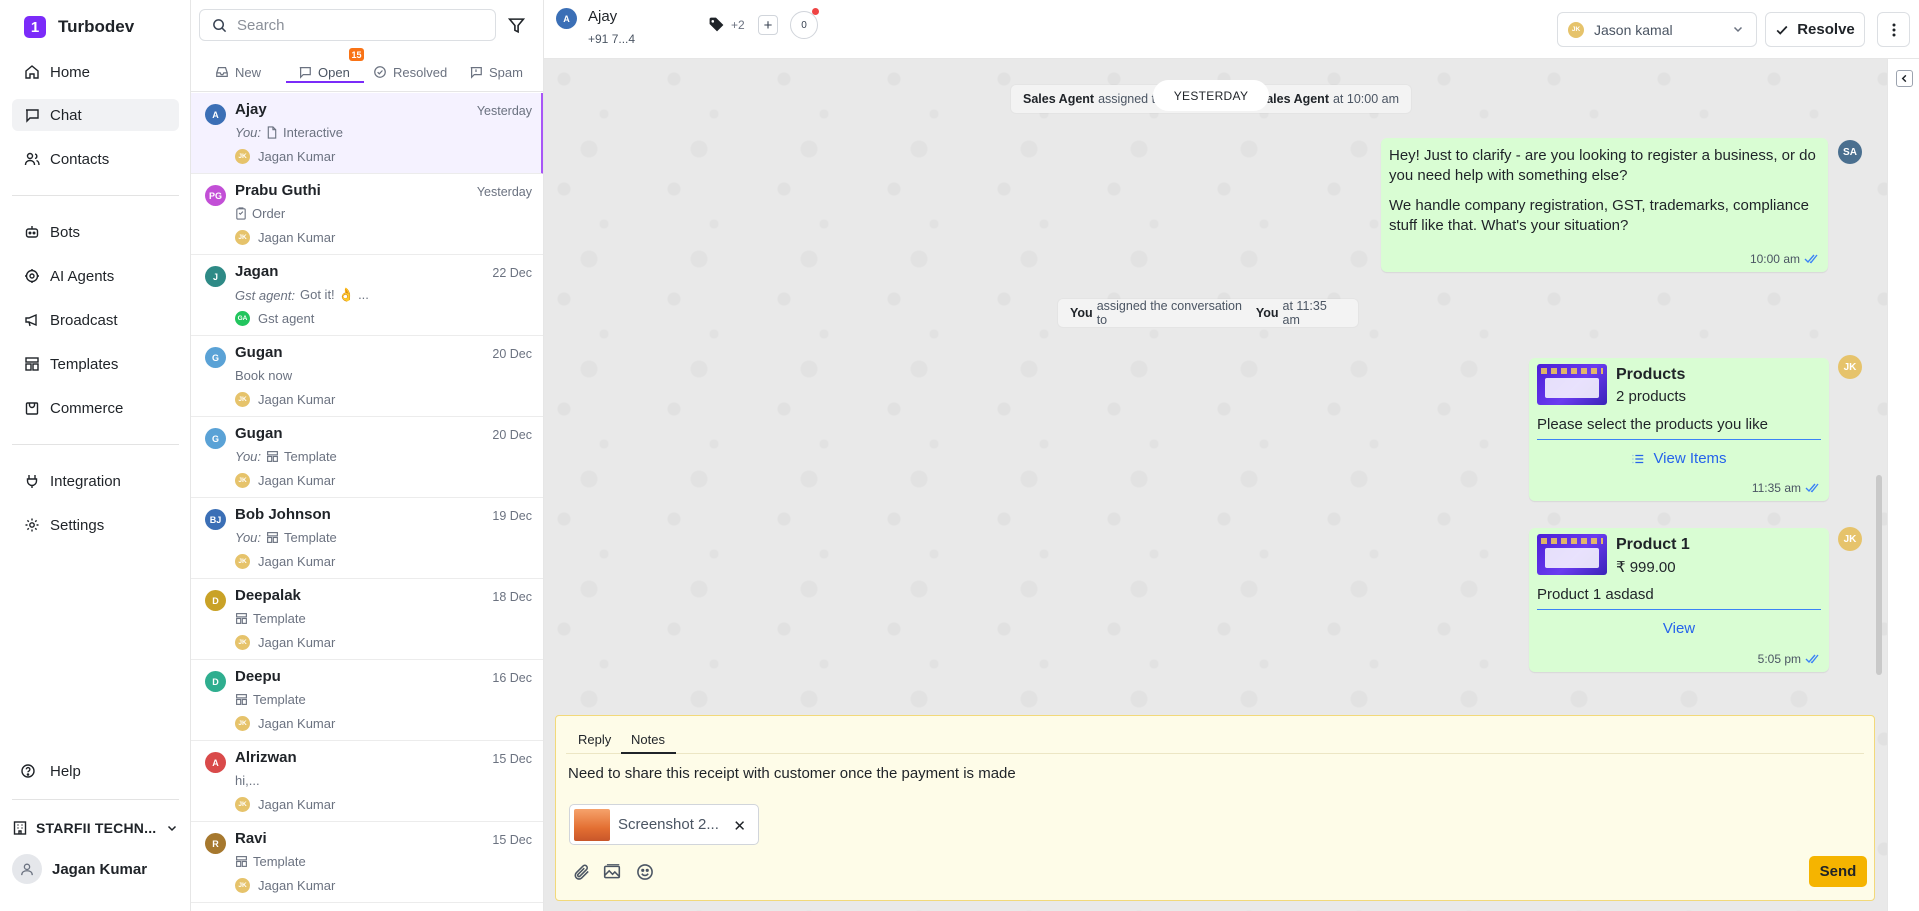 The image size is (1919, 911). Describe the element at coordinates (476, 73) in the screenshot. I see `spam-icon` at that location.